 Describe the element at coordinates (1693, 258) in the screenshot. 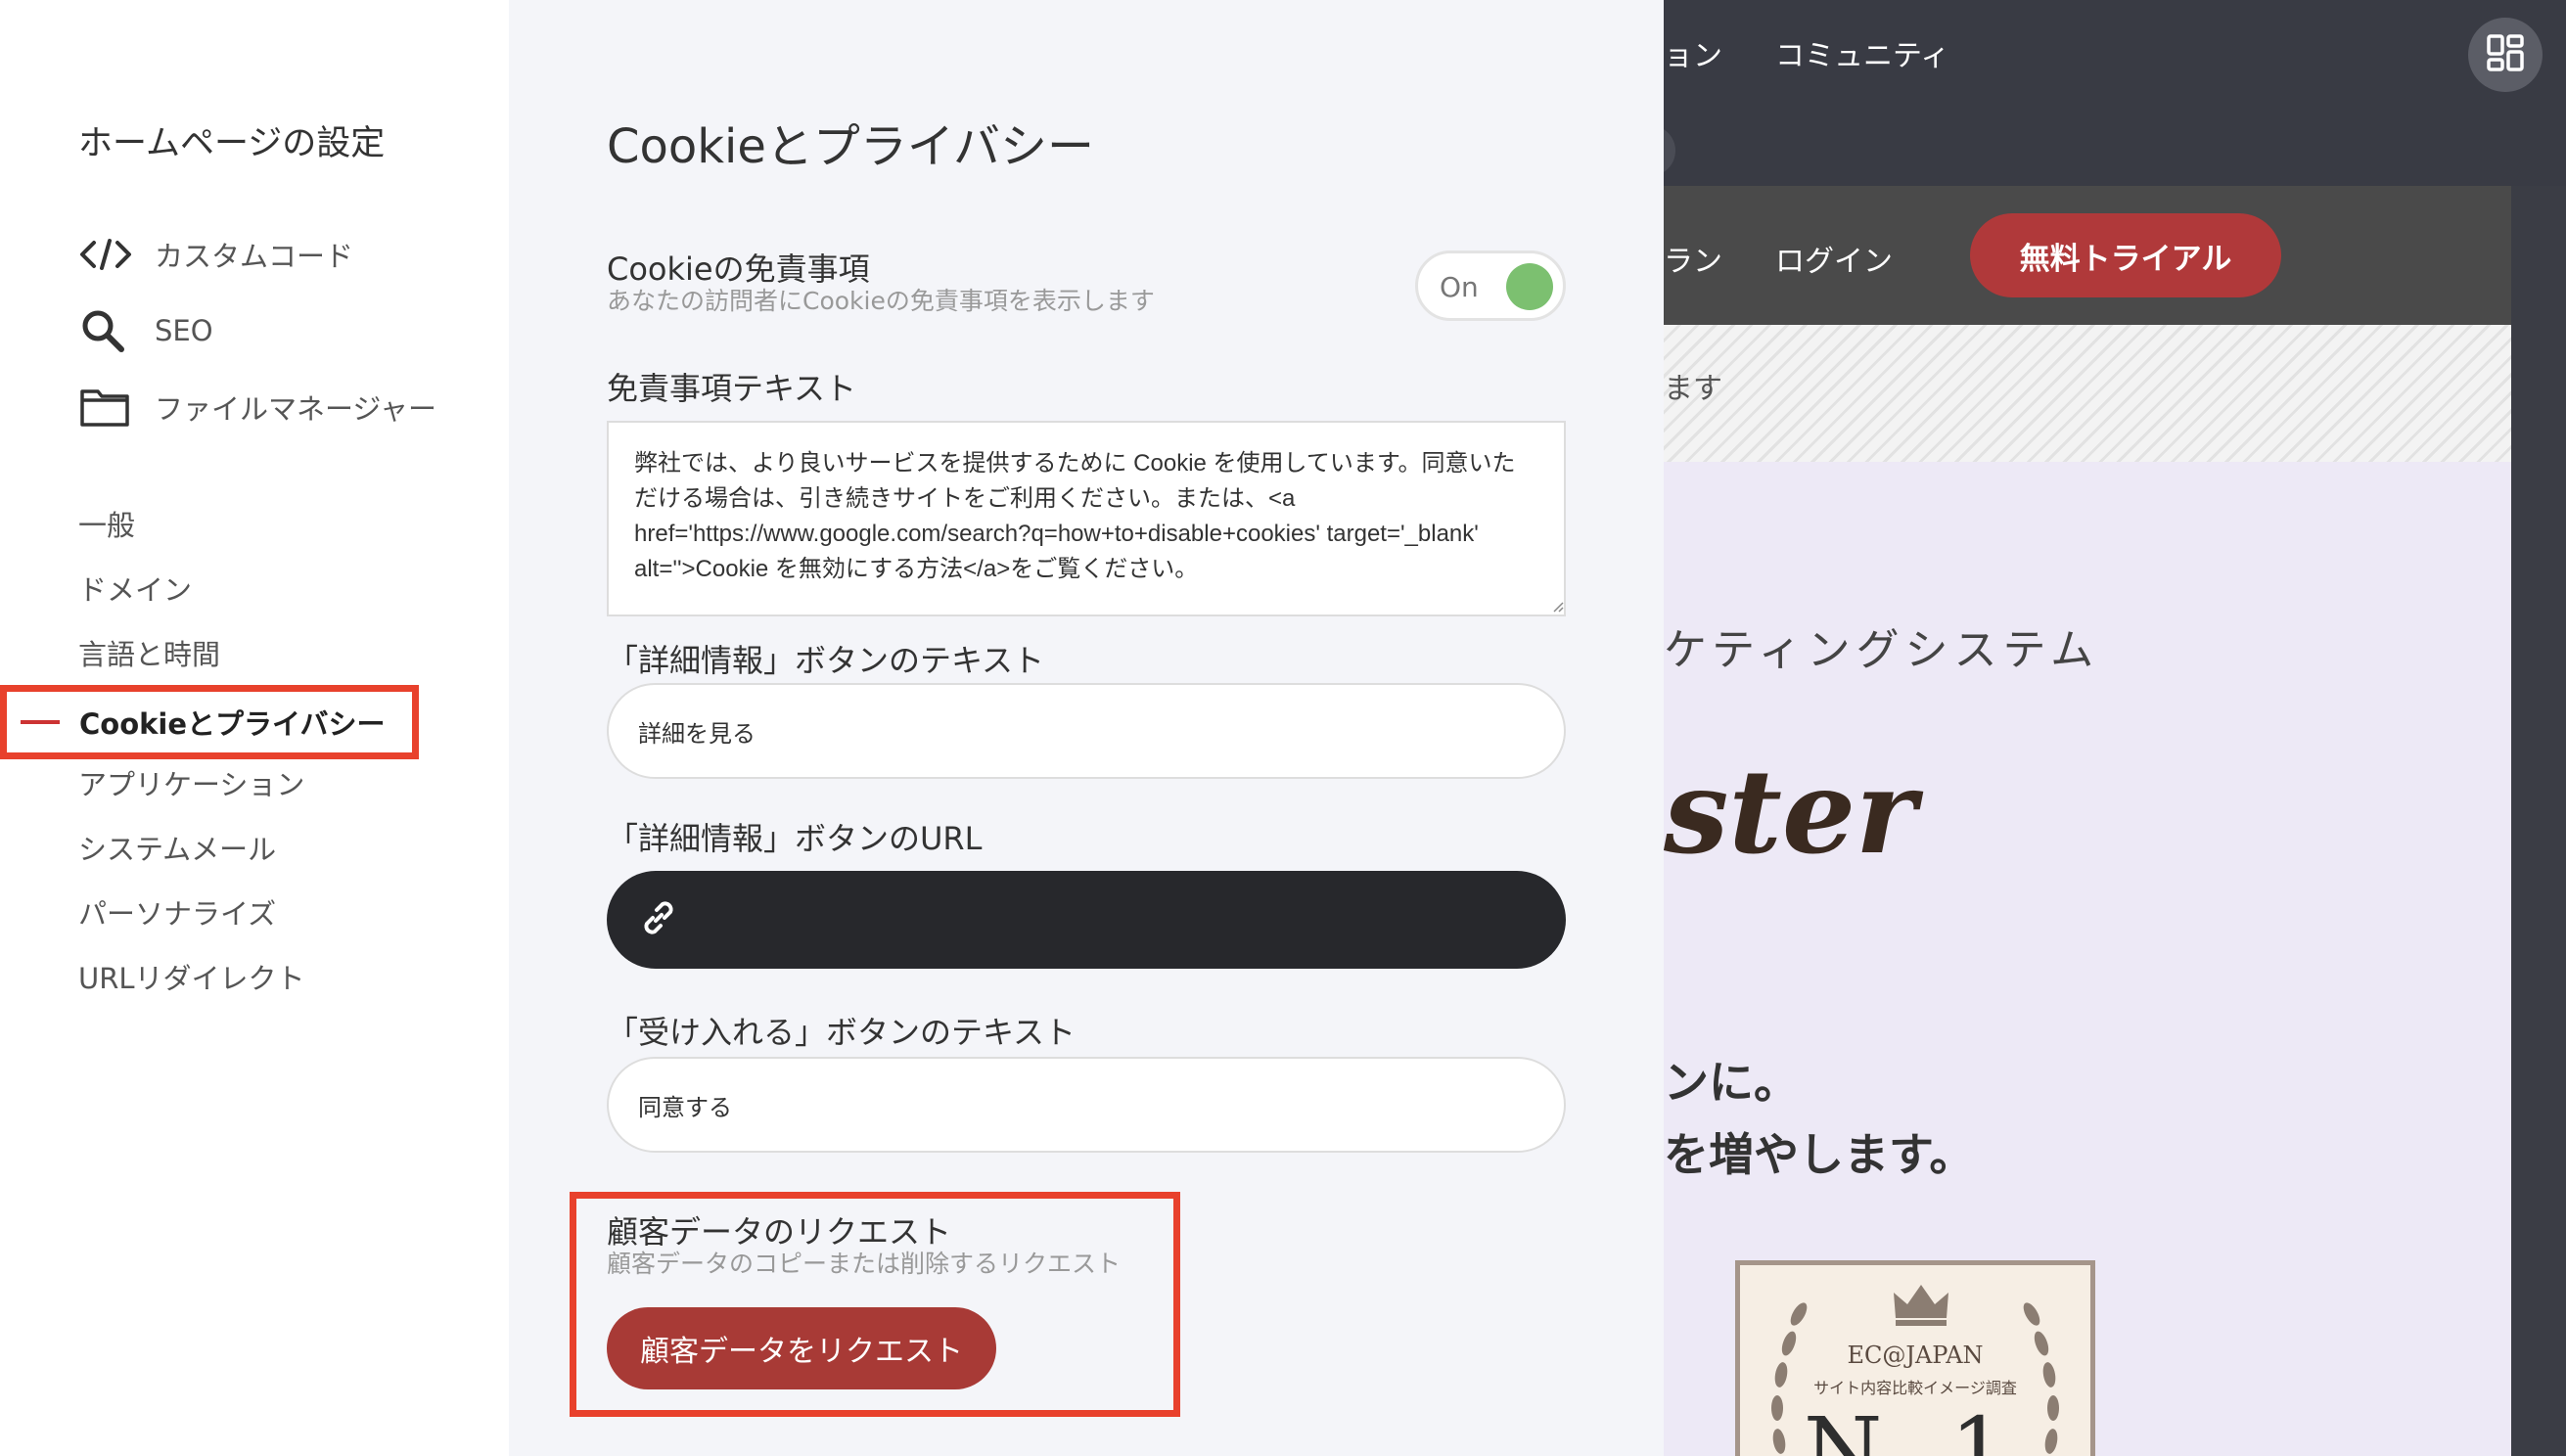

I see `preview-header-nav-item: ラン` at that location.